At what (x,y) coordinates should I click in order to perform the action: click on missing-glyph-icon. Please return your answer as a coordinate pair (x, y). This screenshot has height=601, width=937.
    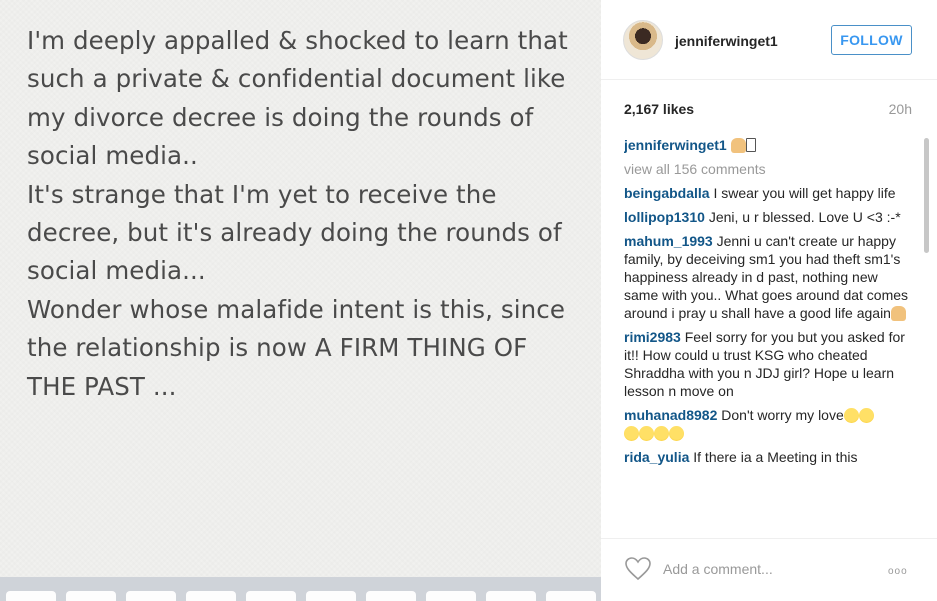
    Looking at the image, I should click on (750, 145).